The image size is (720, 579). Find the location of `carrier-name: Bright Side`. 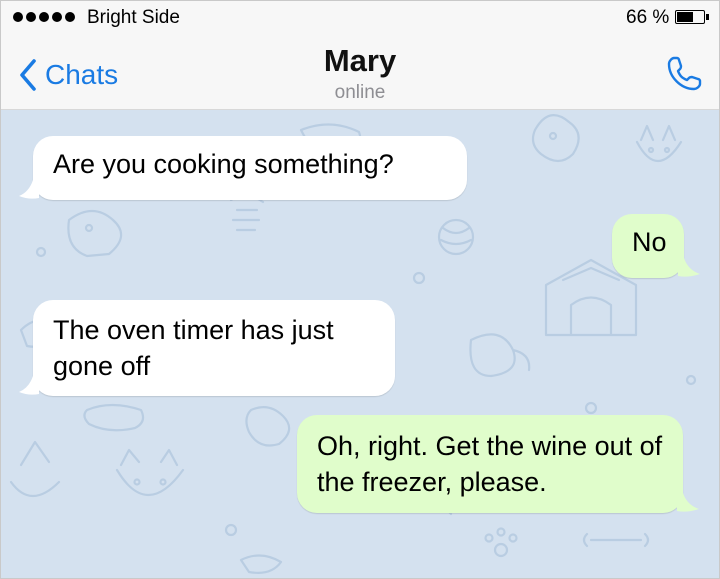

carrier-name: Bright Side is located at coordinates (133, 17).